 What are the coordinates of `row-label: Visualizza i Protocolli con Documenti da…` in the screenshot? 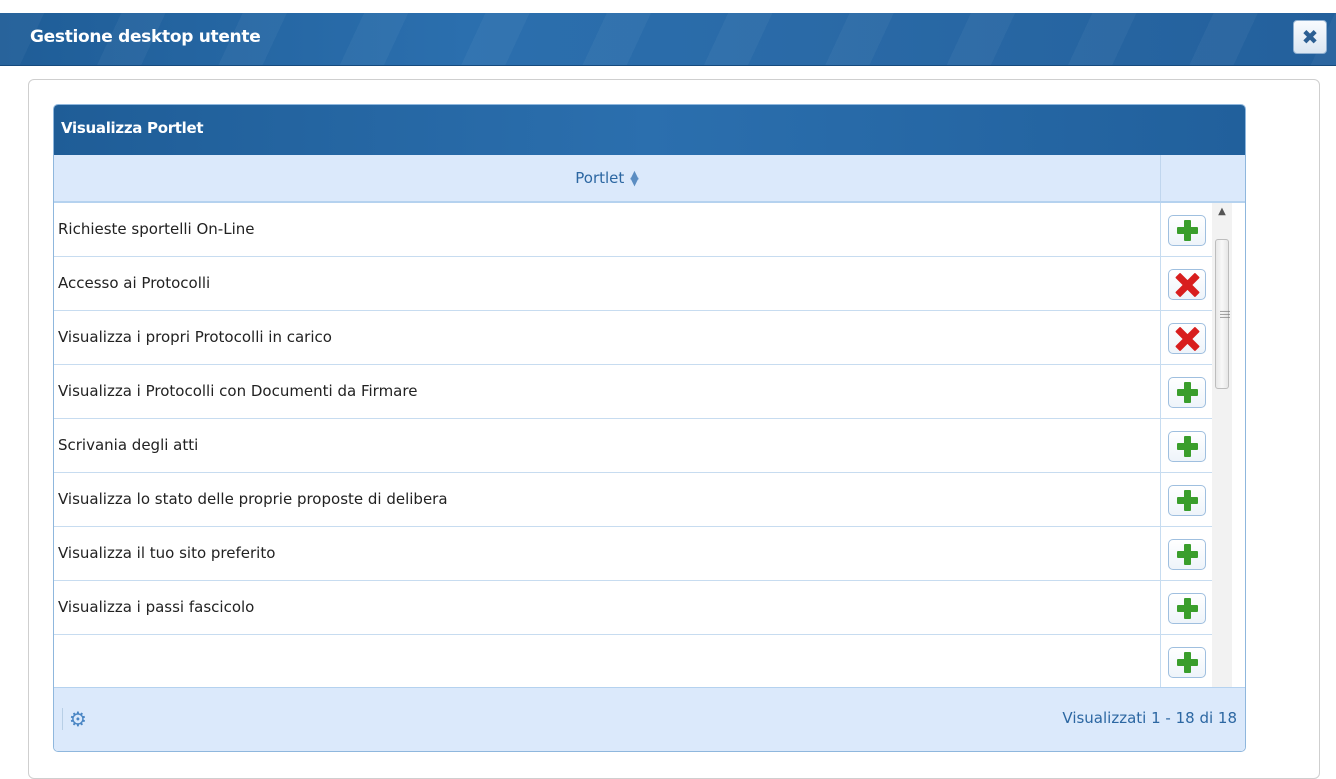 It's located at (238, 391).